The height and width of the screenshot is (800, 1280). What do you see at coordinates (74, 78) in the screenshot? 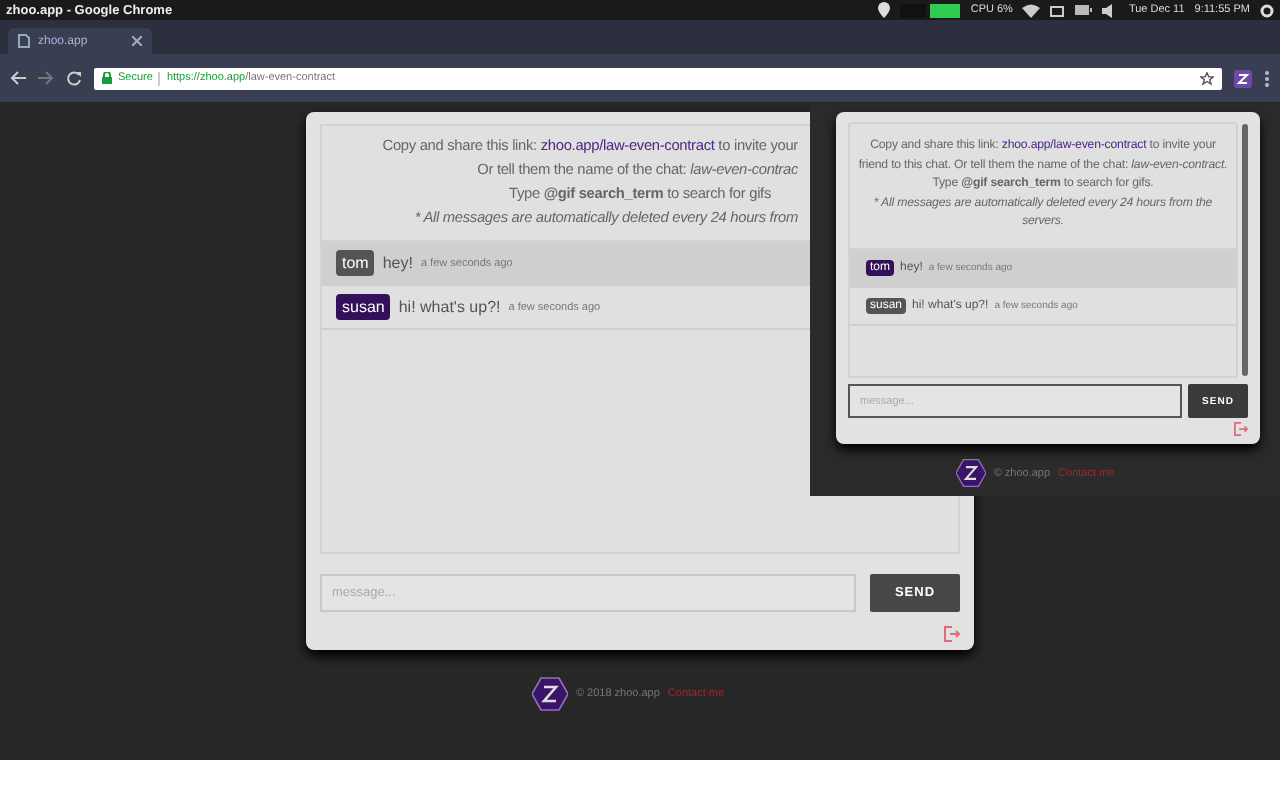
I see `reload-icon` at bounding box center [74, 78].